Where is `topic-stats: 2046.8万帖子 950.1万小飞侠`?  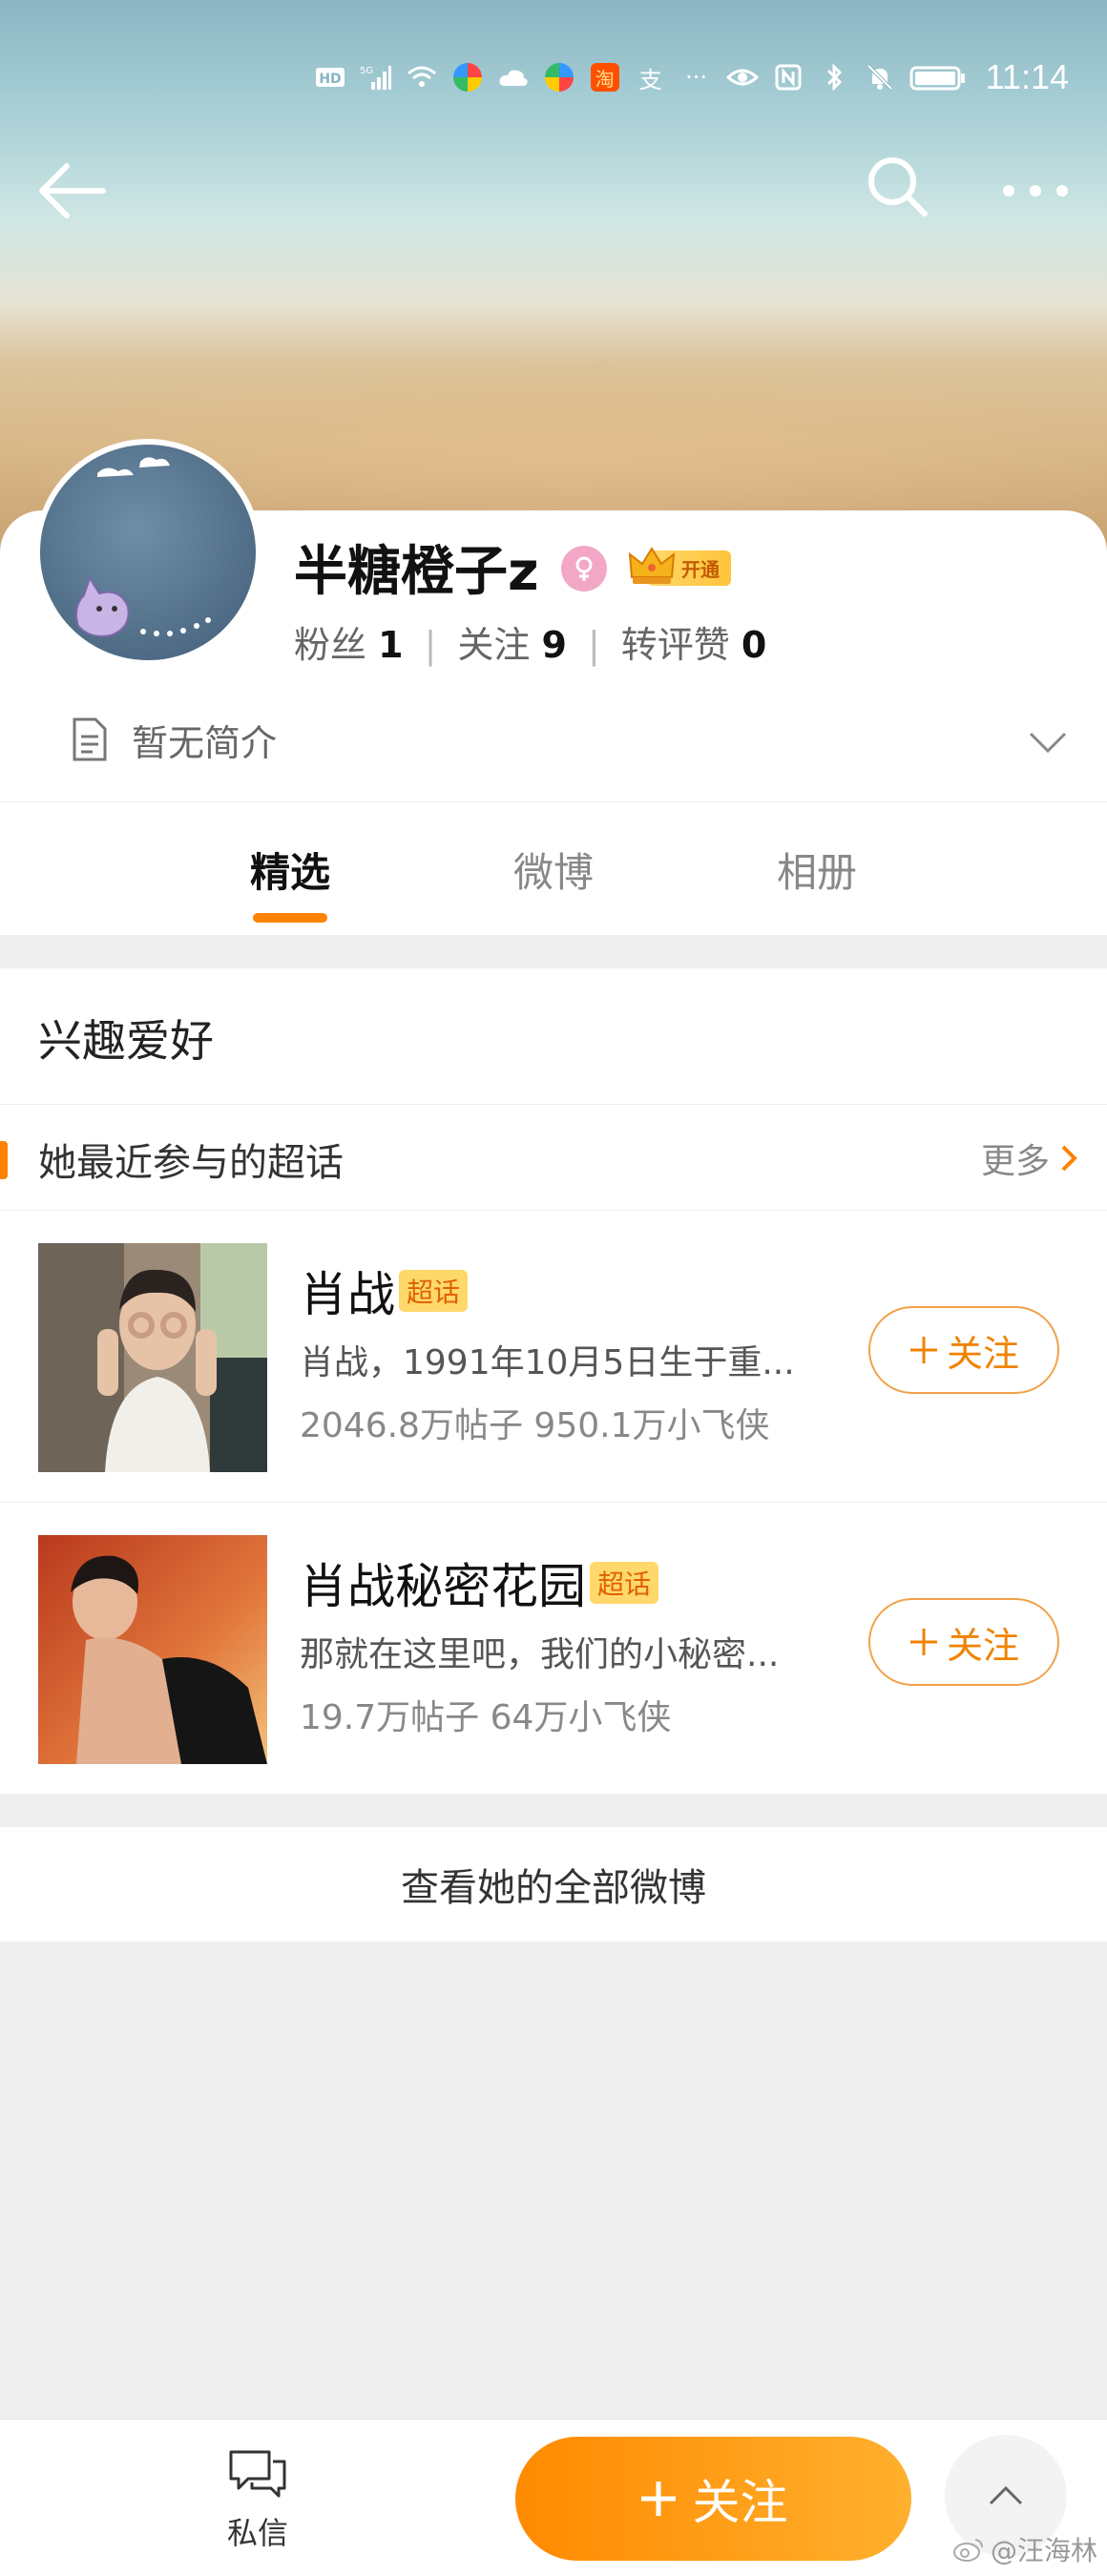 topic-stats: 2046.8万帖子 950.1万小飞侠 is located at coordinates (535, 1425).